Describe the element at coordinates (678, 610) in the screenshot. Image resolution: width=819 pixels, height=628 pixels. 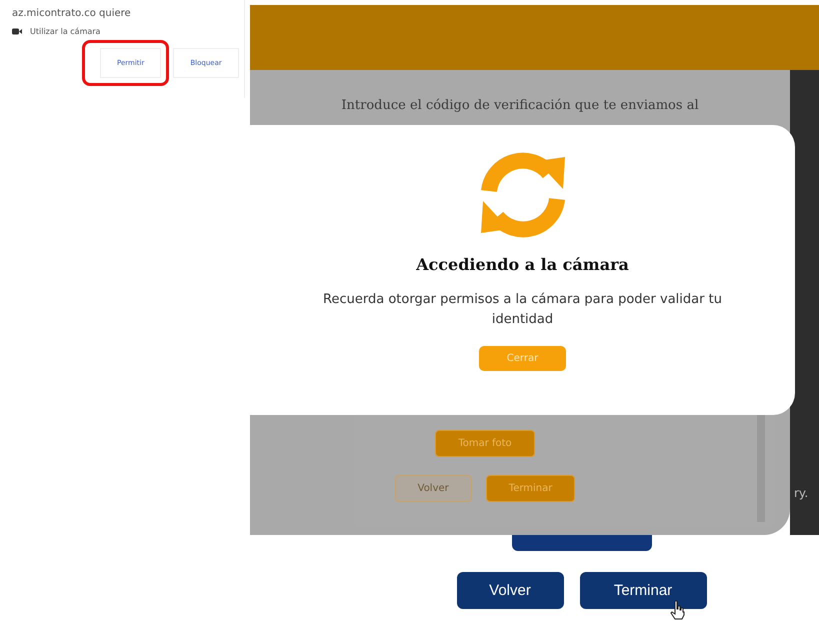
I see `hand-cursor-icon` at that location.